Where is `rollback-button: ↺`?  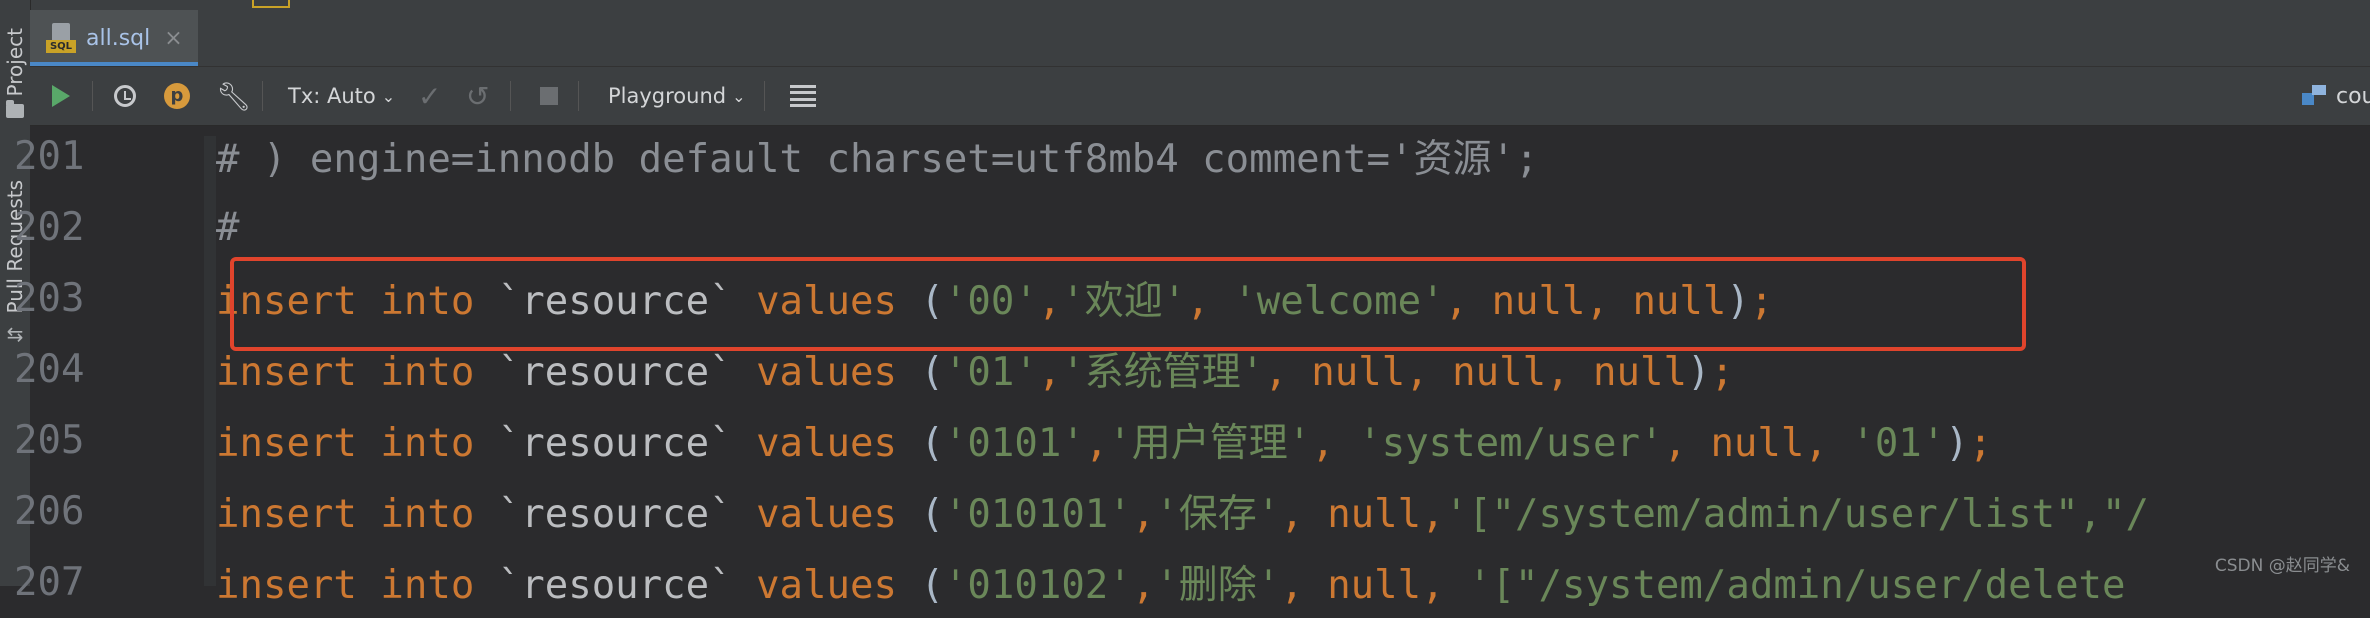
rollback-button: ↺ is located at coordinates (477, 96).